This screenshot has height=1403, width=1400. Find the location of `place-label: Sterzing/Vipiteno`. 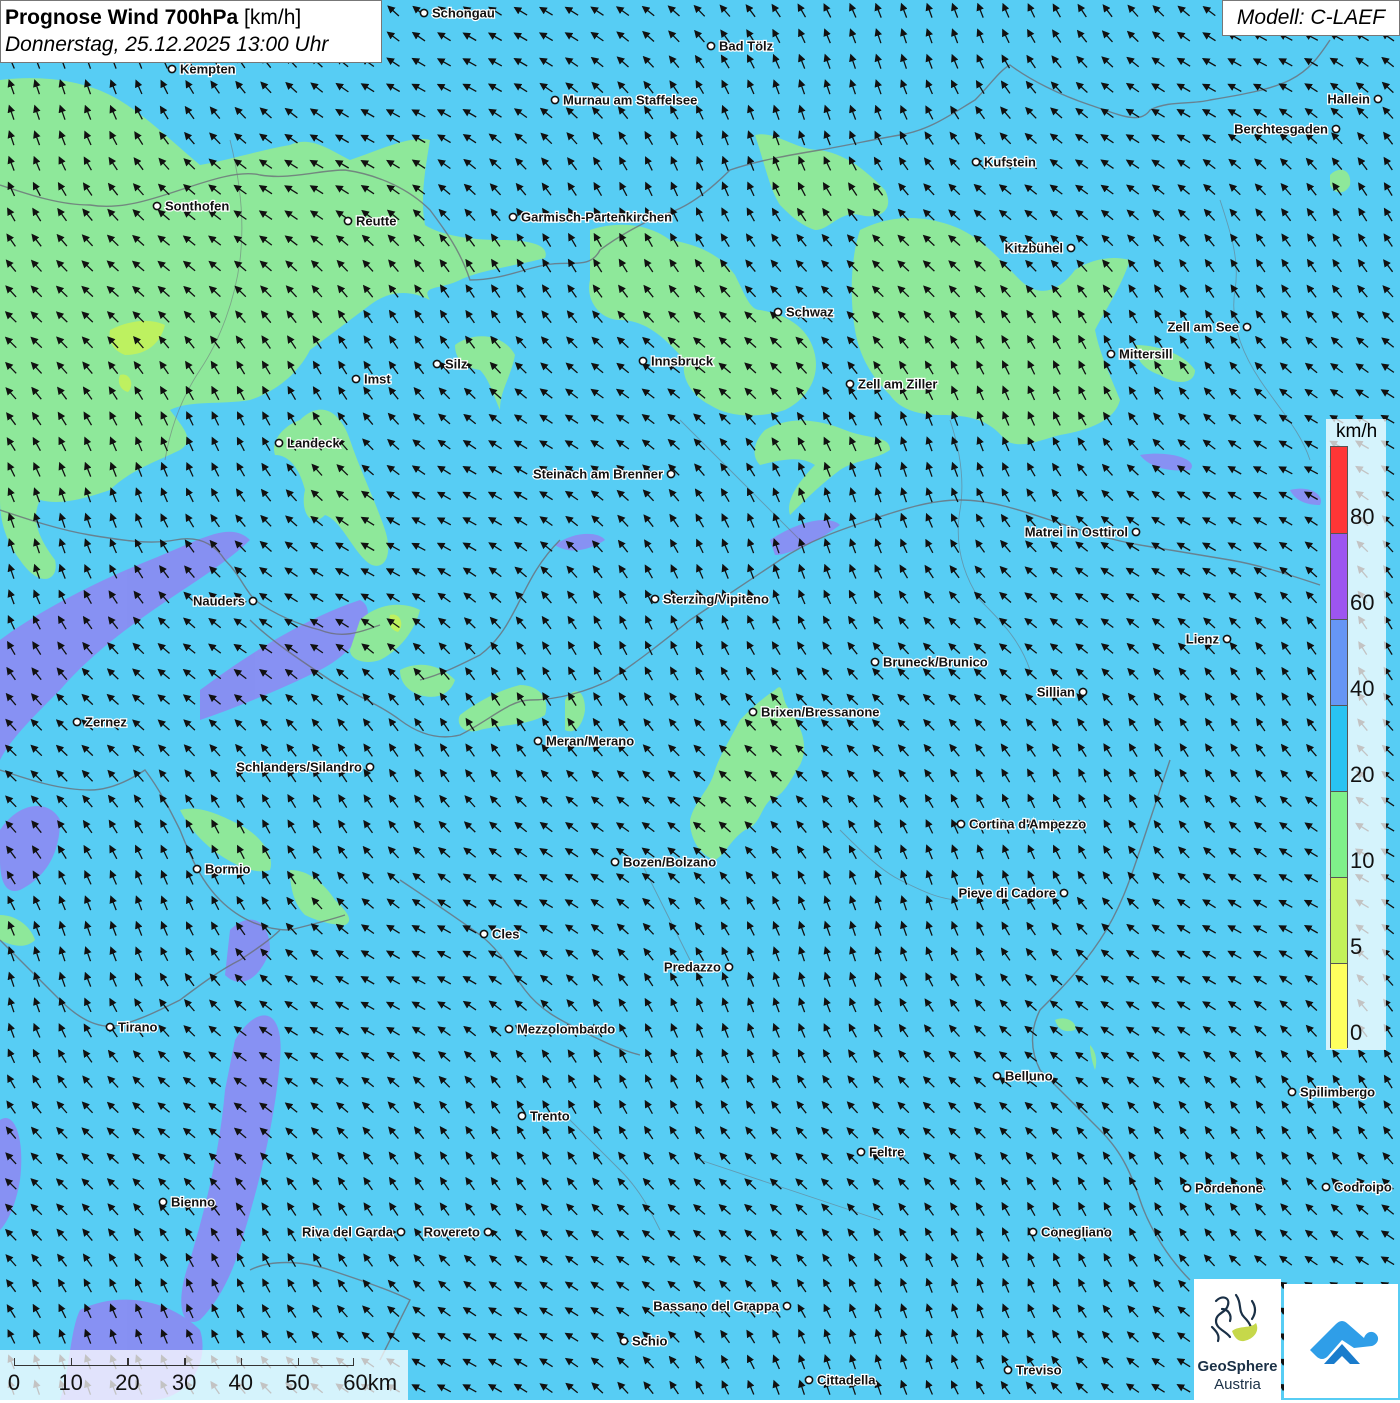

place-label: Sterzing/Vipiteno is located at coordinates (716, 599).